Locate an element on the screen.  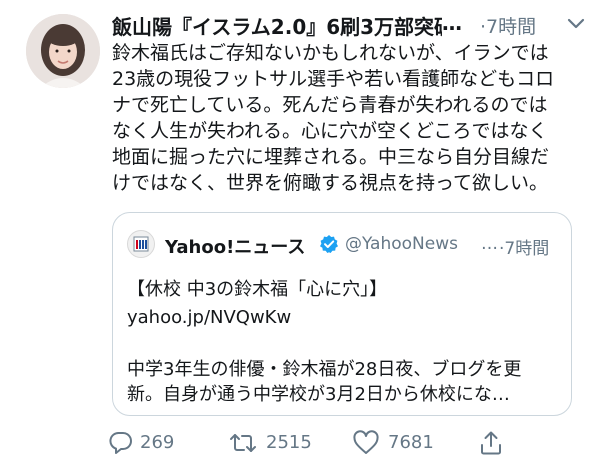
quoted-link: yahoo.jp/NVQwKw is located at coordinates (209, 317).